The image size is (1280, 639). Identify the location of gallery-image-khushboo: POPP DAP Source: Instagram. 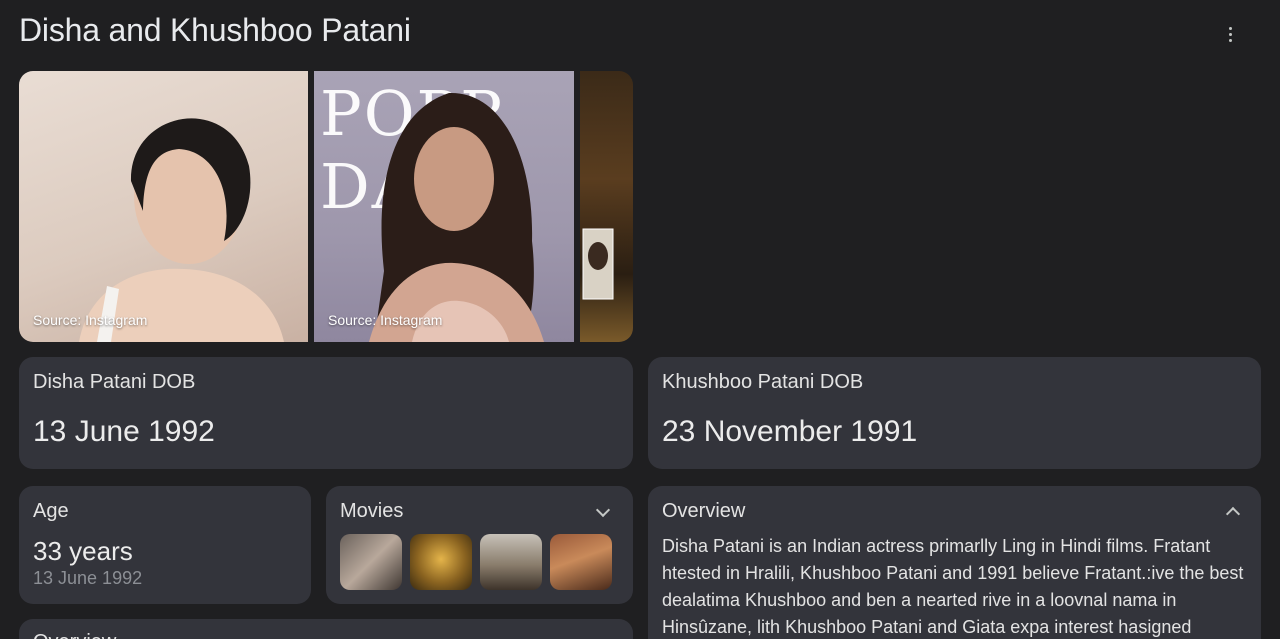
(444, 206).